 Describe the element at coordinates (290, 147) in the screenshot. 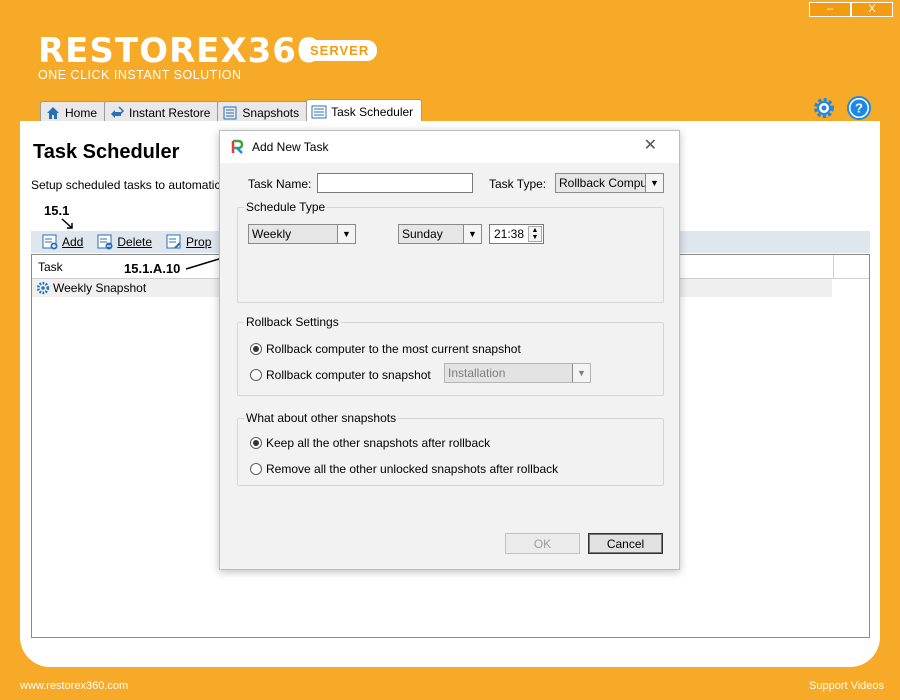

I see `dialog-title: Add New Task` at that location.